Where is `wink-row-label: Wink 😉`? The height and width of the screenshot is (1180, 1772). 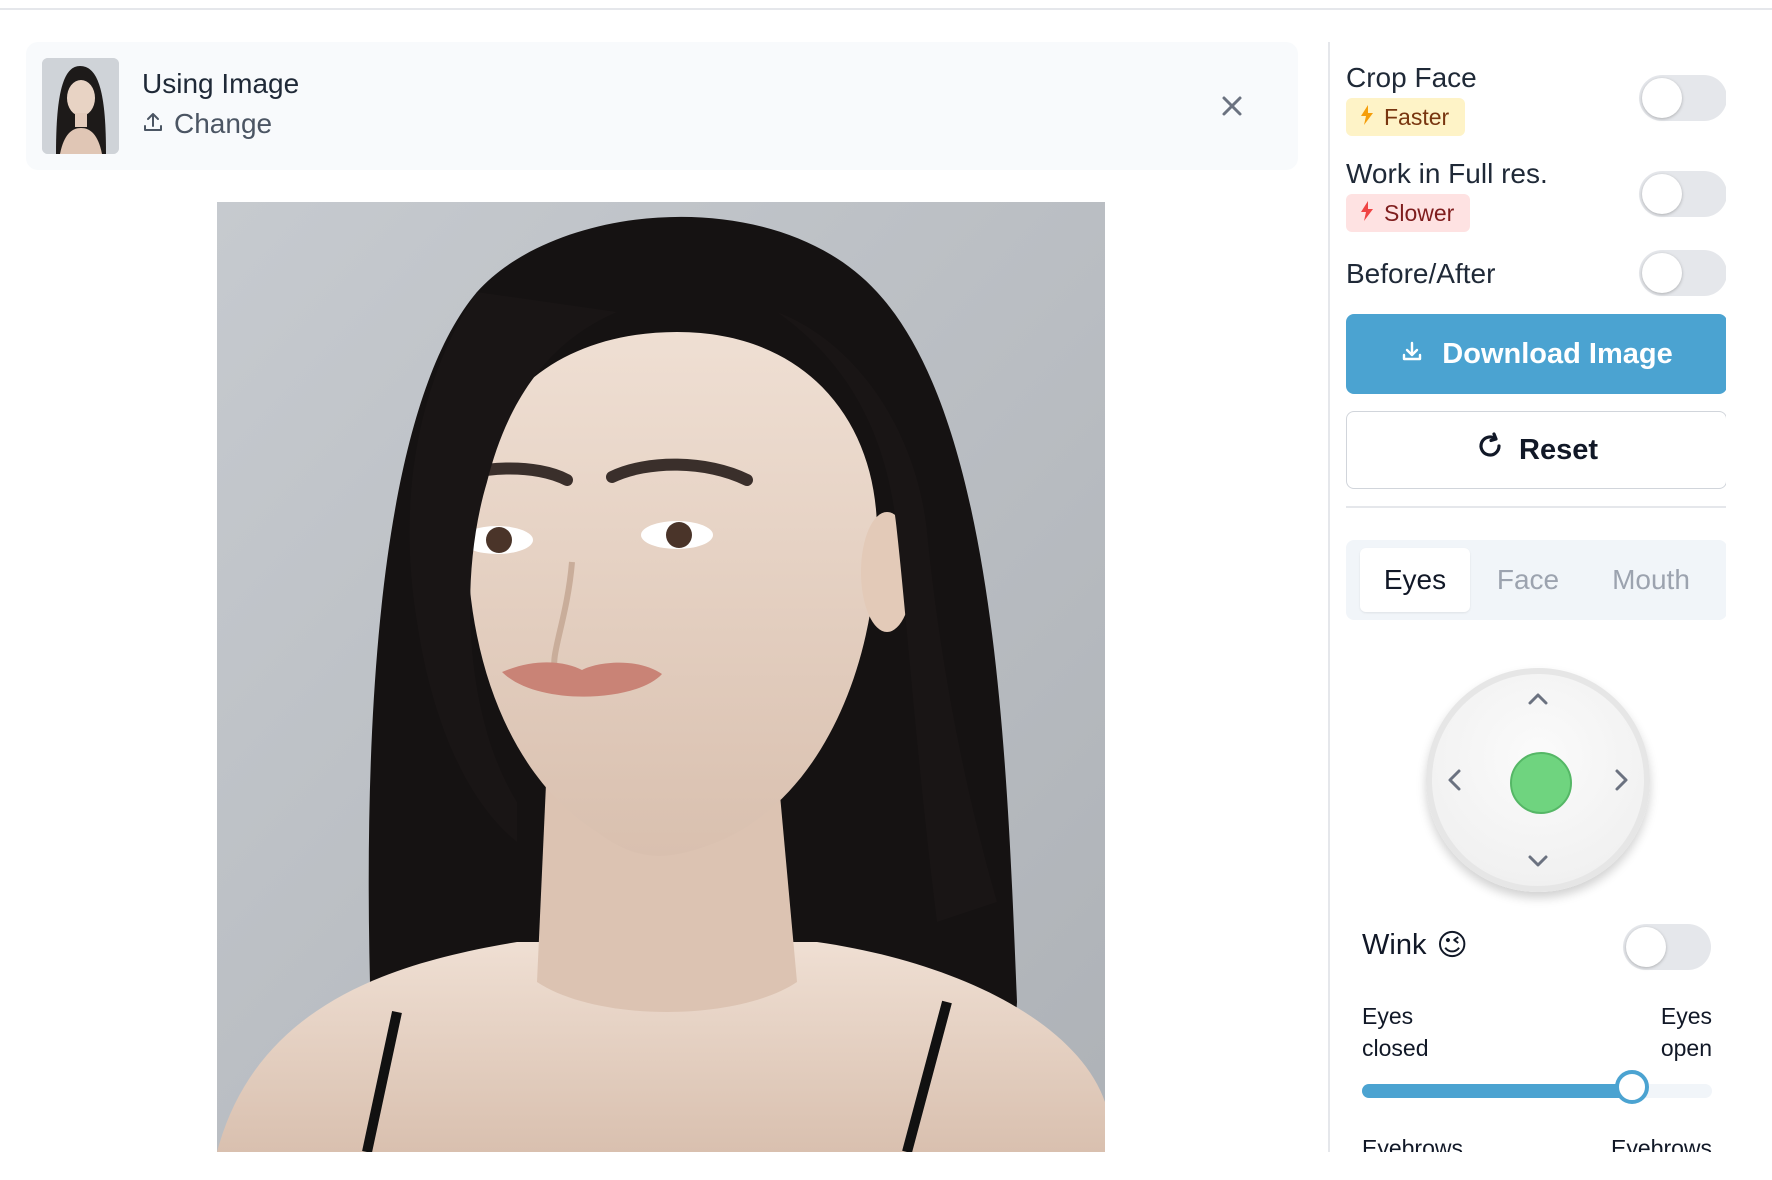 wink-row-label: Wink 😉 is located at coordinates (1415, 945).